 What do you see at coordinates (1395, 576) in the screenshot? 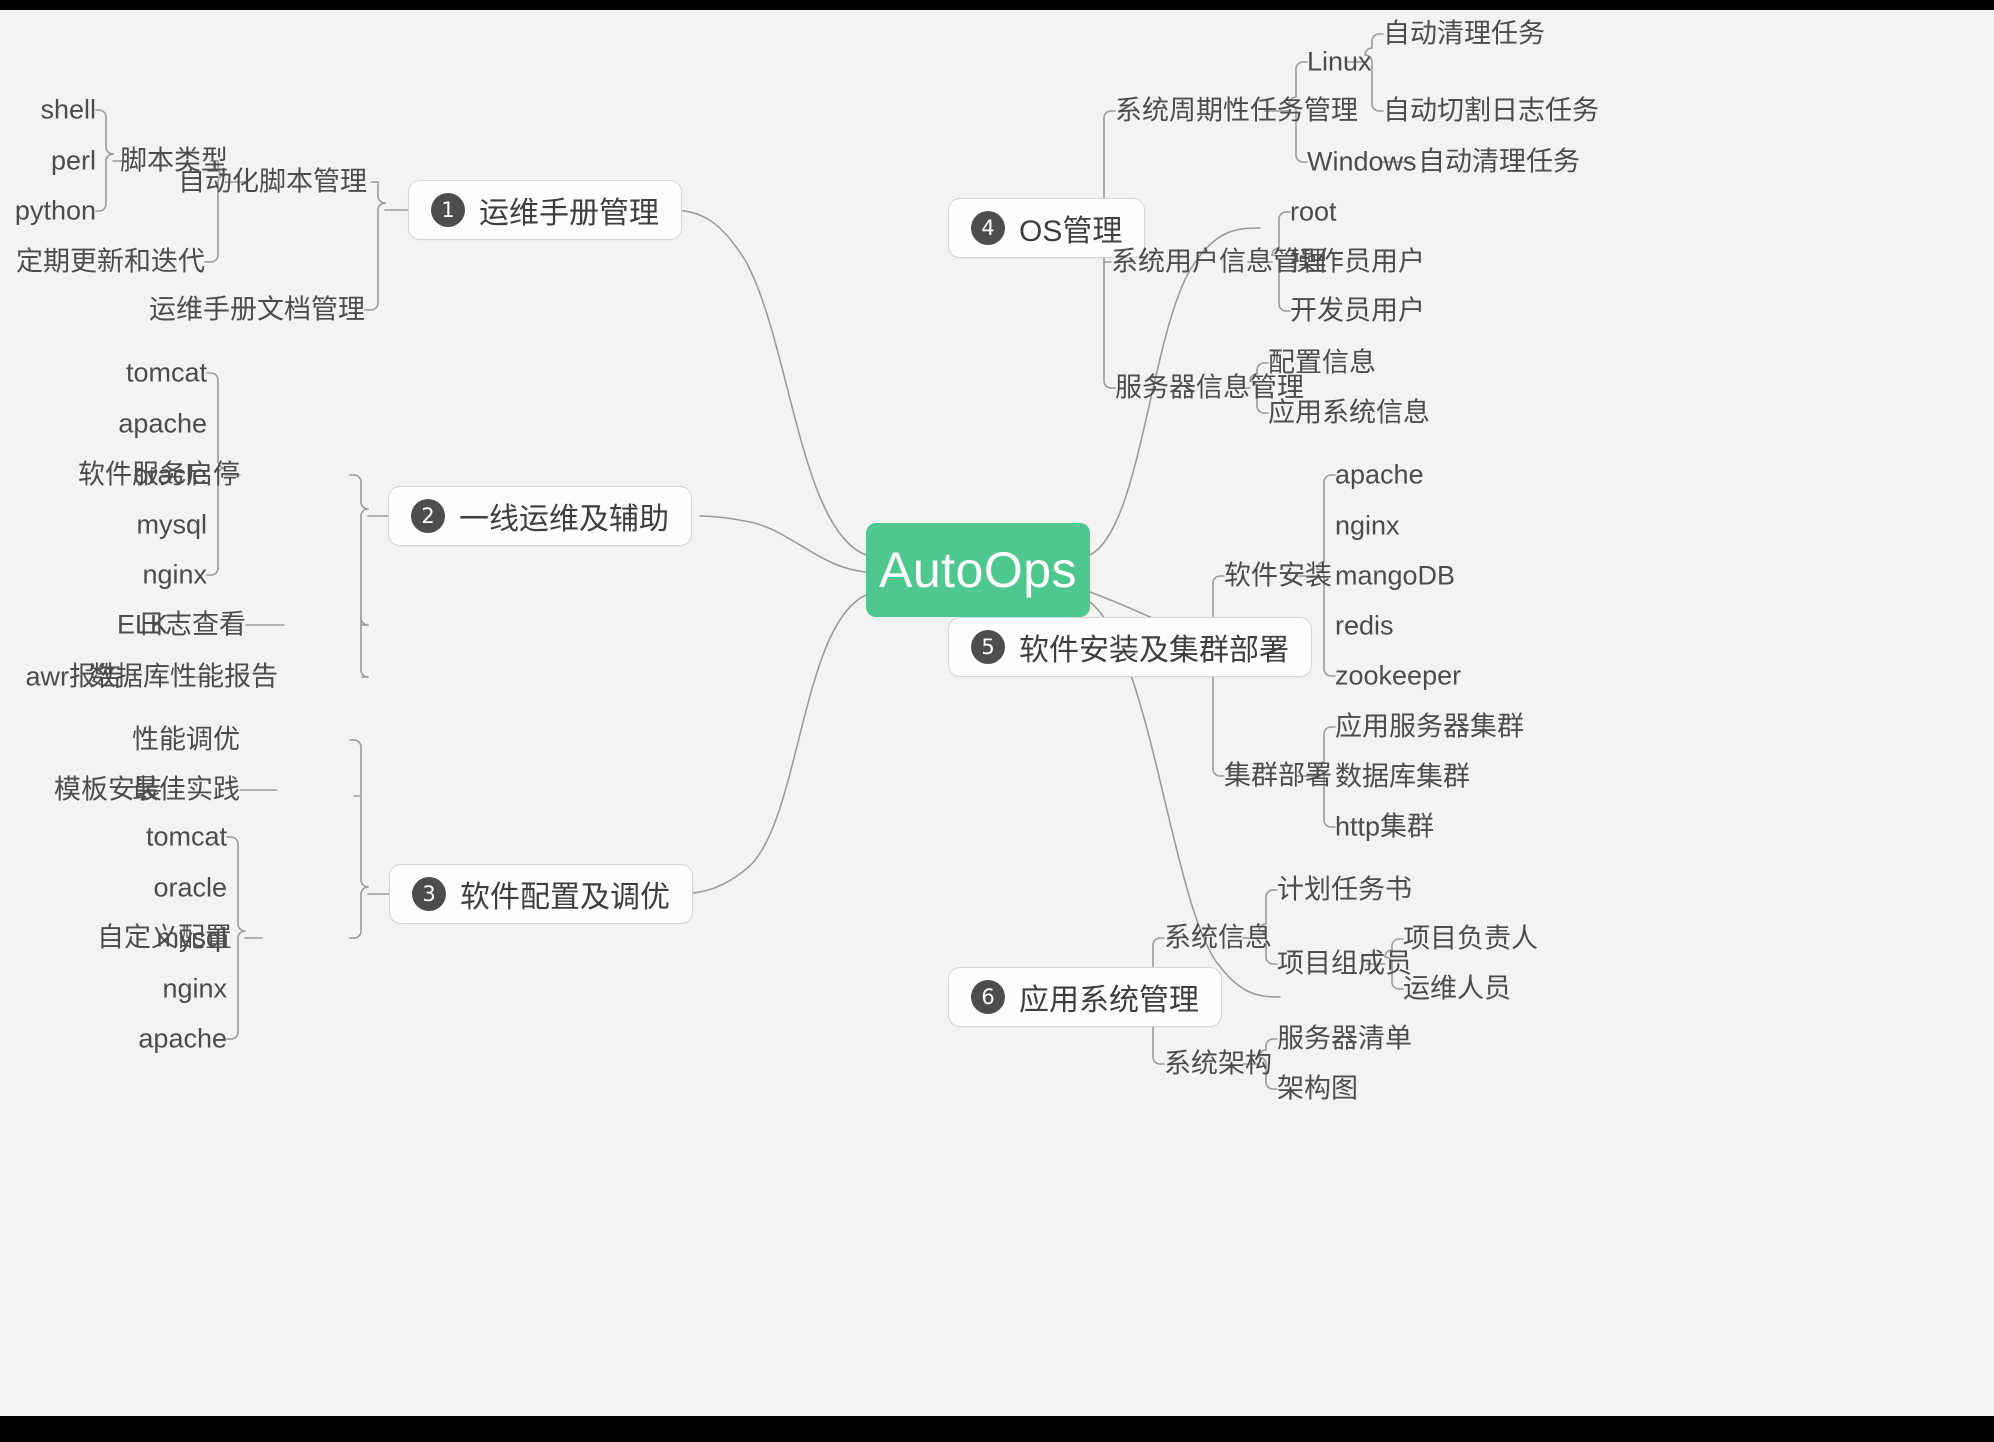
I see `node-install-mangodb: mangoDB` at bounding box center [1395, 576].